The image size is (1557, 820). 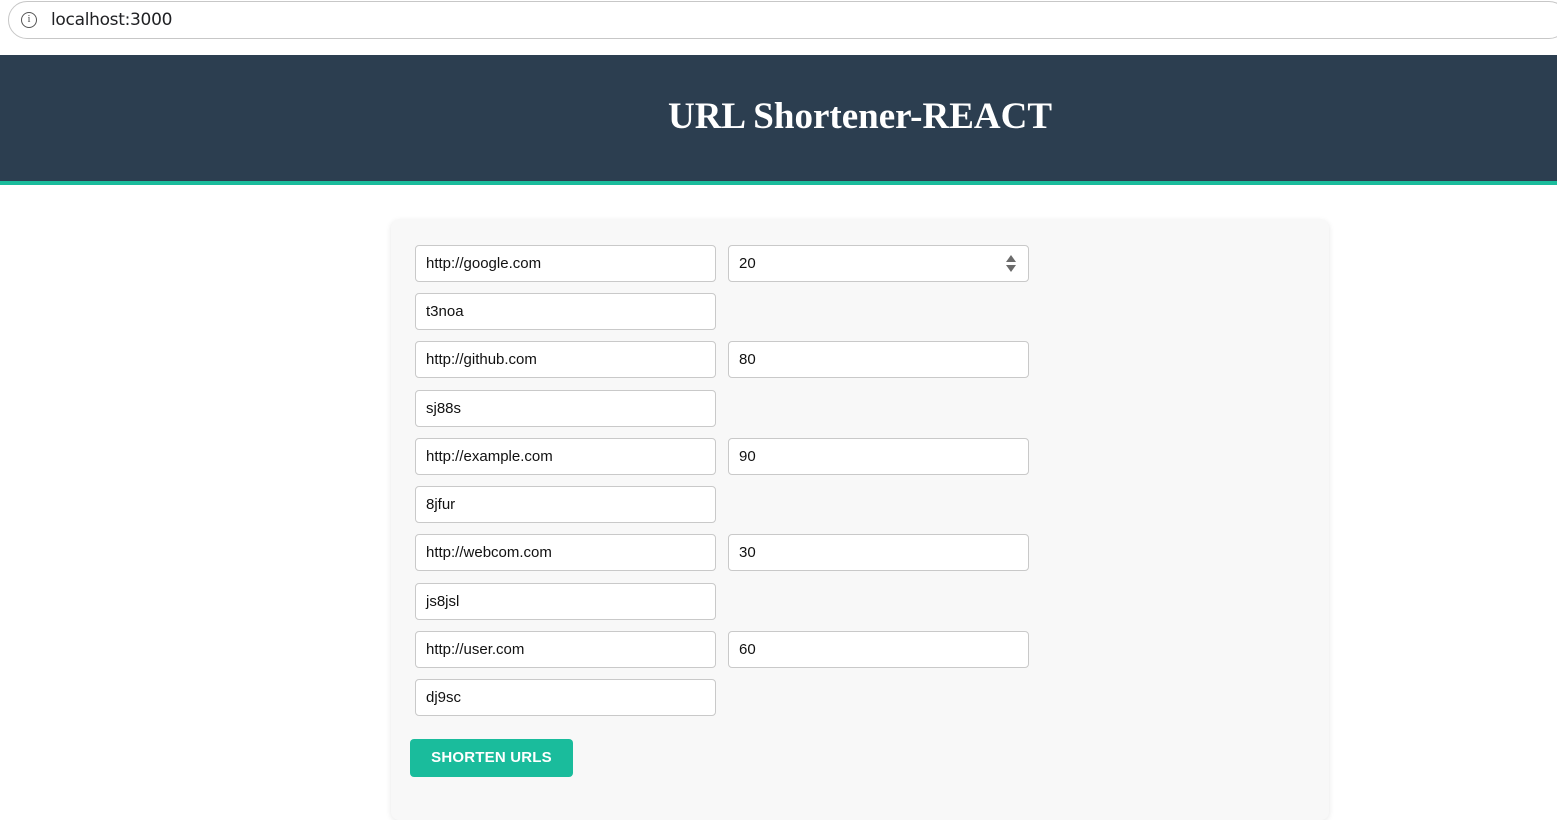 What do you see at coordinates (860, 116) in the screenshot?
I see `page-title: URL Shortener-REACT` at bounding box center [860, 116].